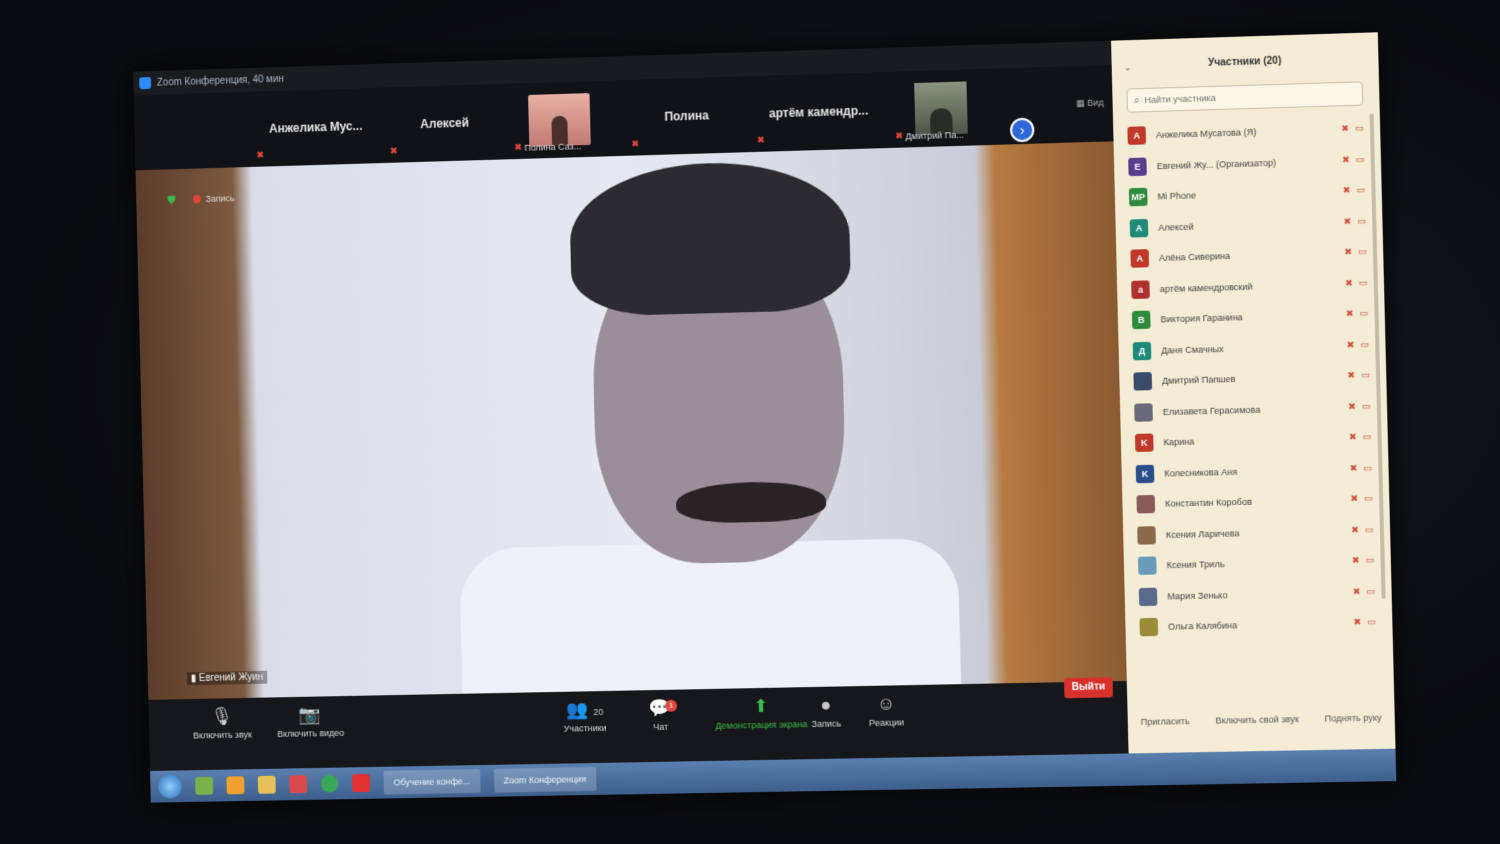  I want to click on participant-name: Виктория Гаранина, so click(1201, 318).